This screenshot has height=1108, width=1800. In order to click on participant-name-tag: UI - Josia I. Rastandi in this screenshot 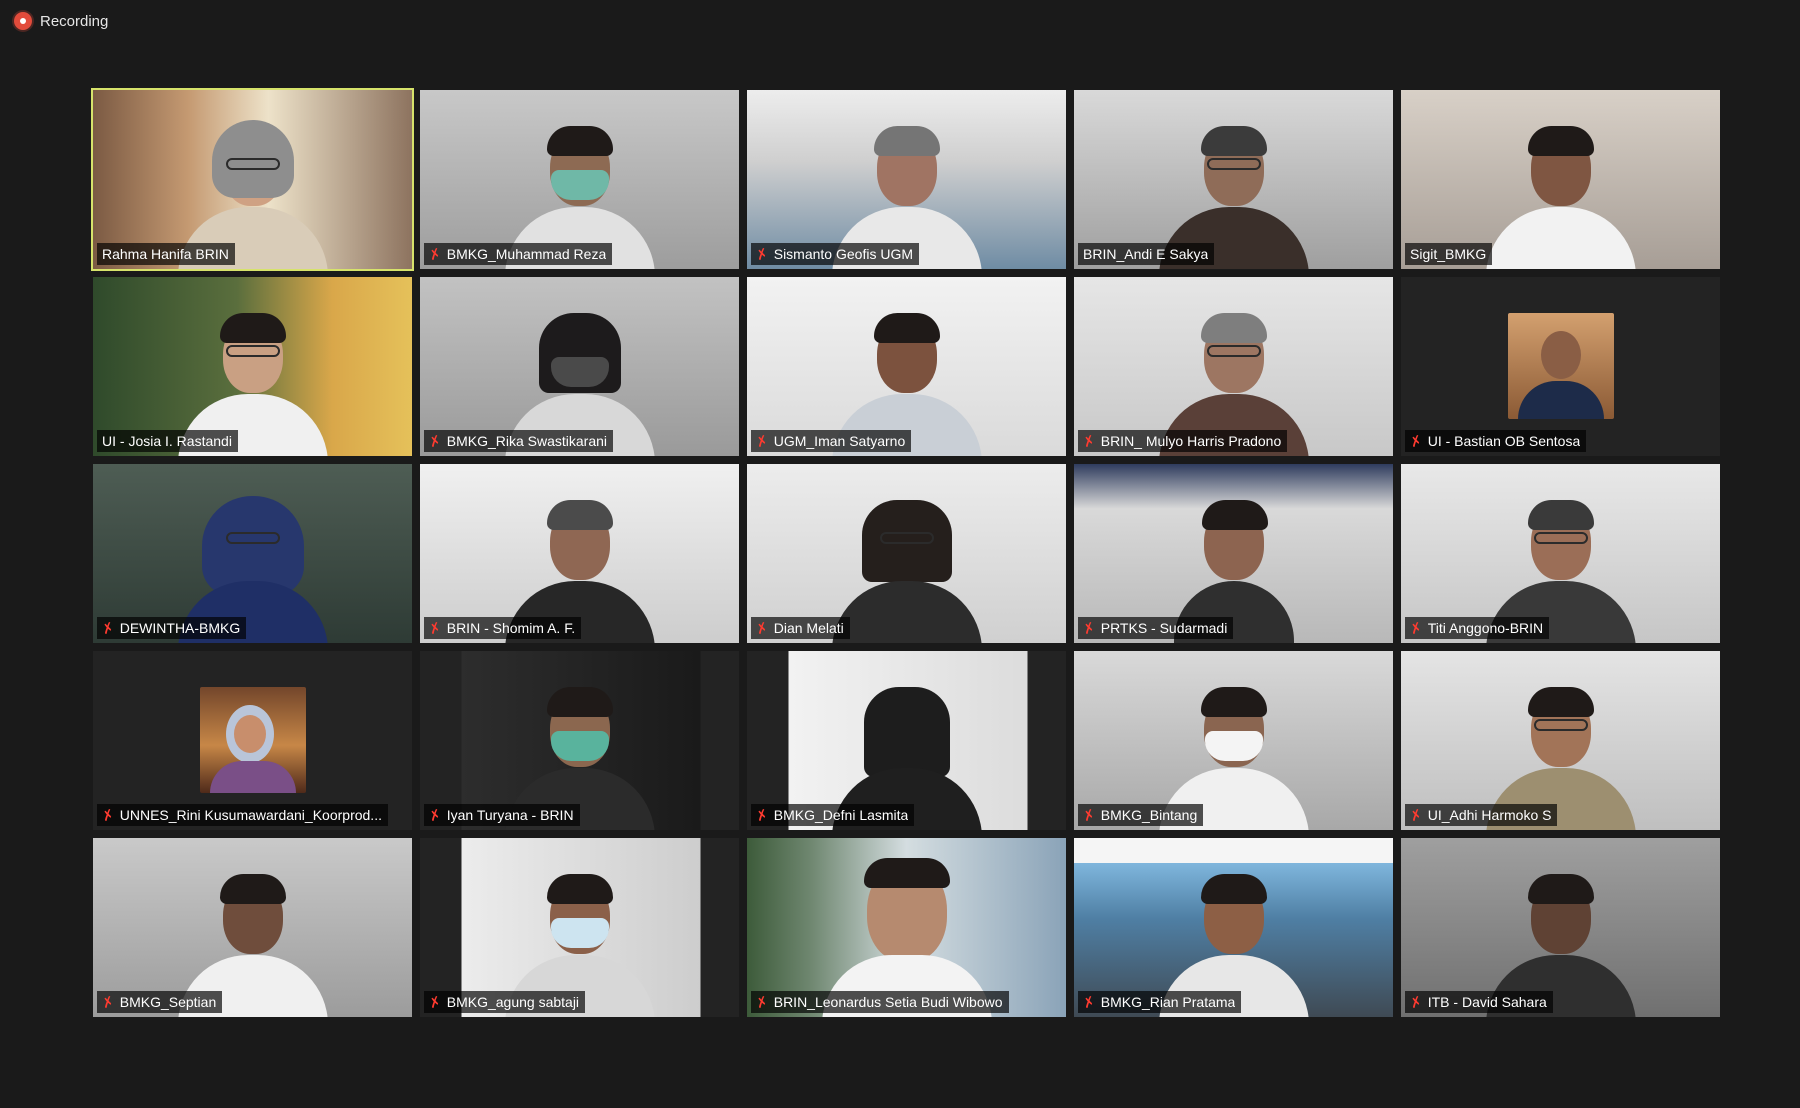, I will do `click(167, 441)`.